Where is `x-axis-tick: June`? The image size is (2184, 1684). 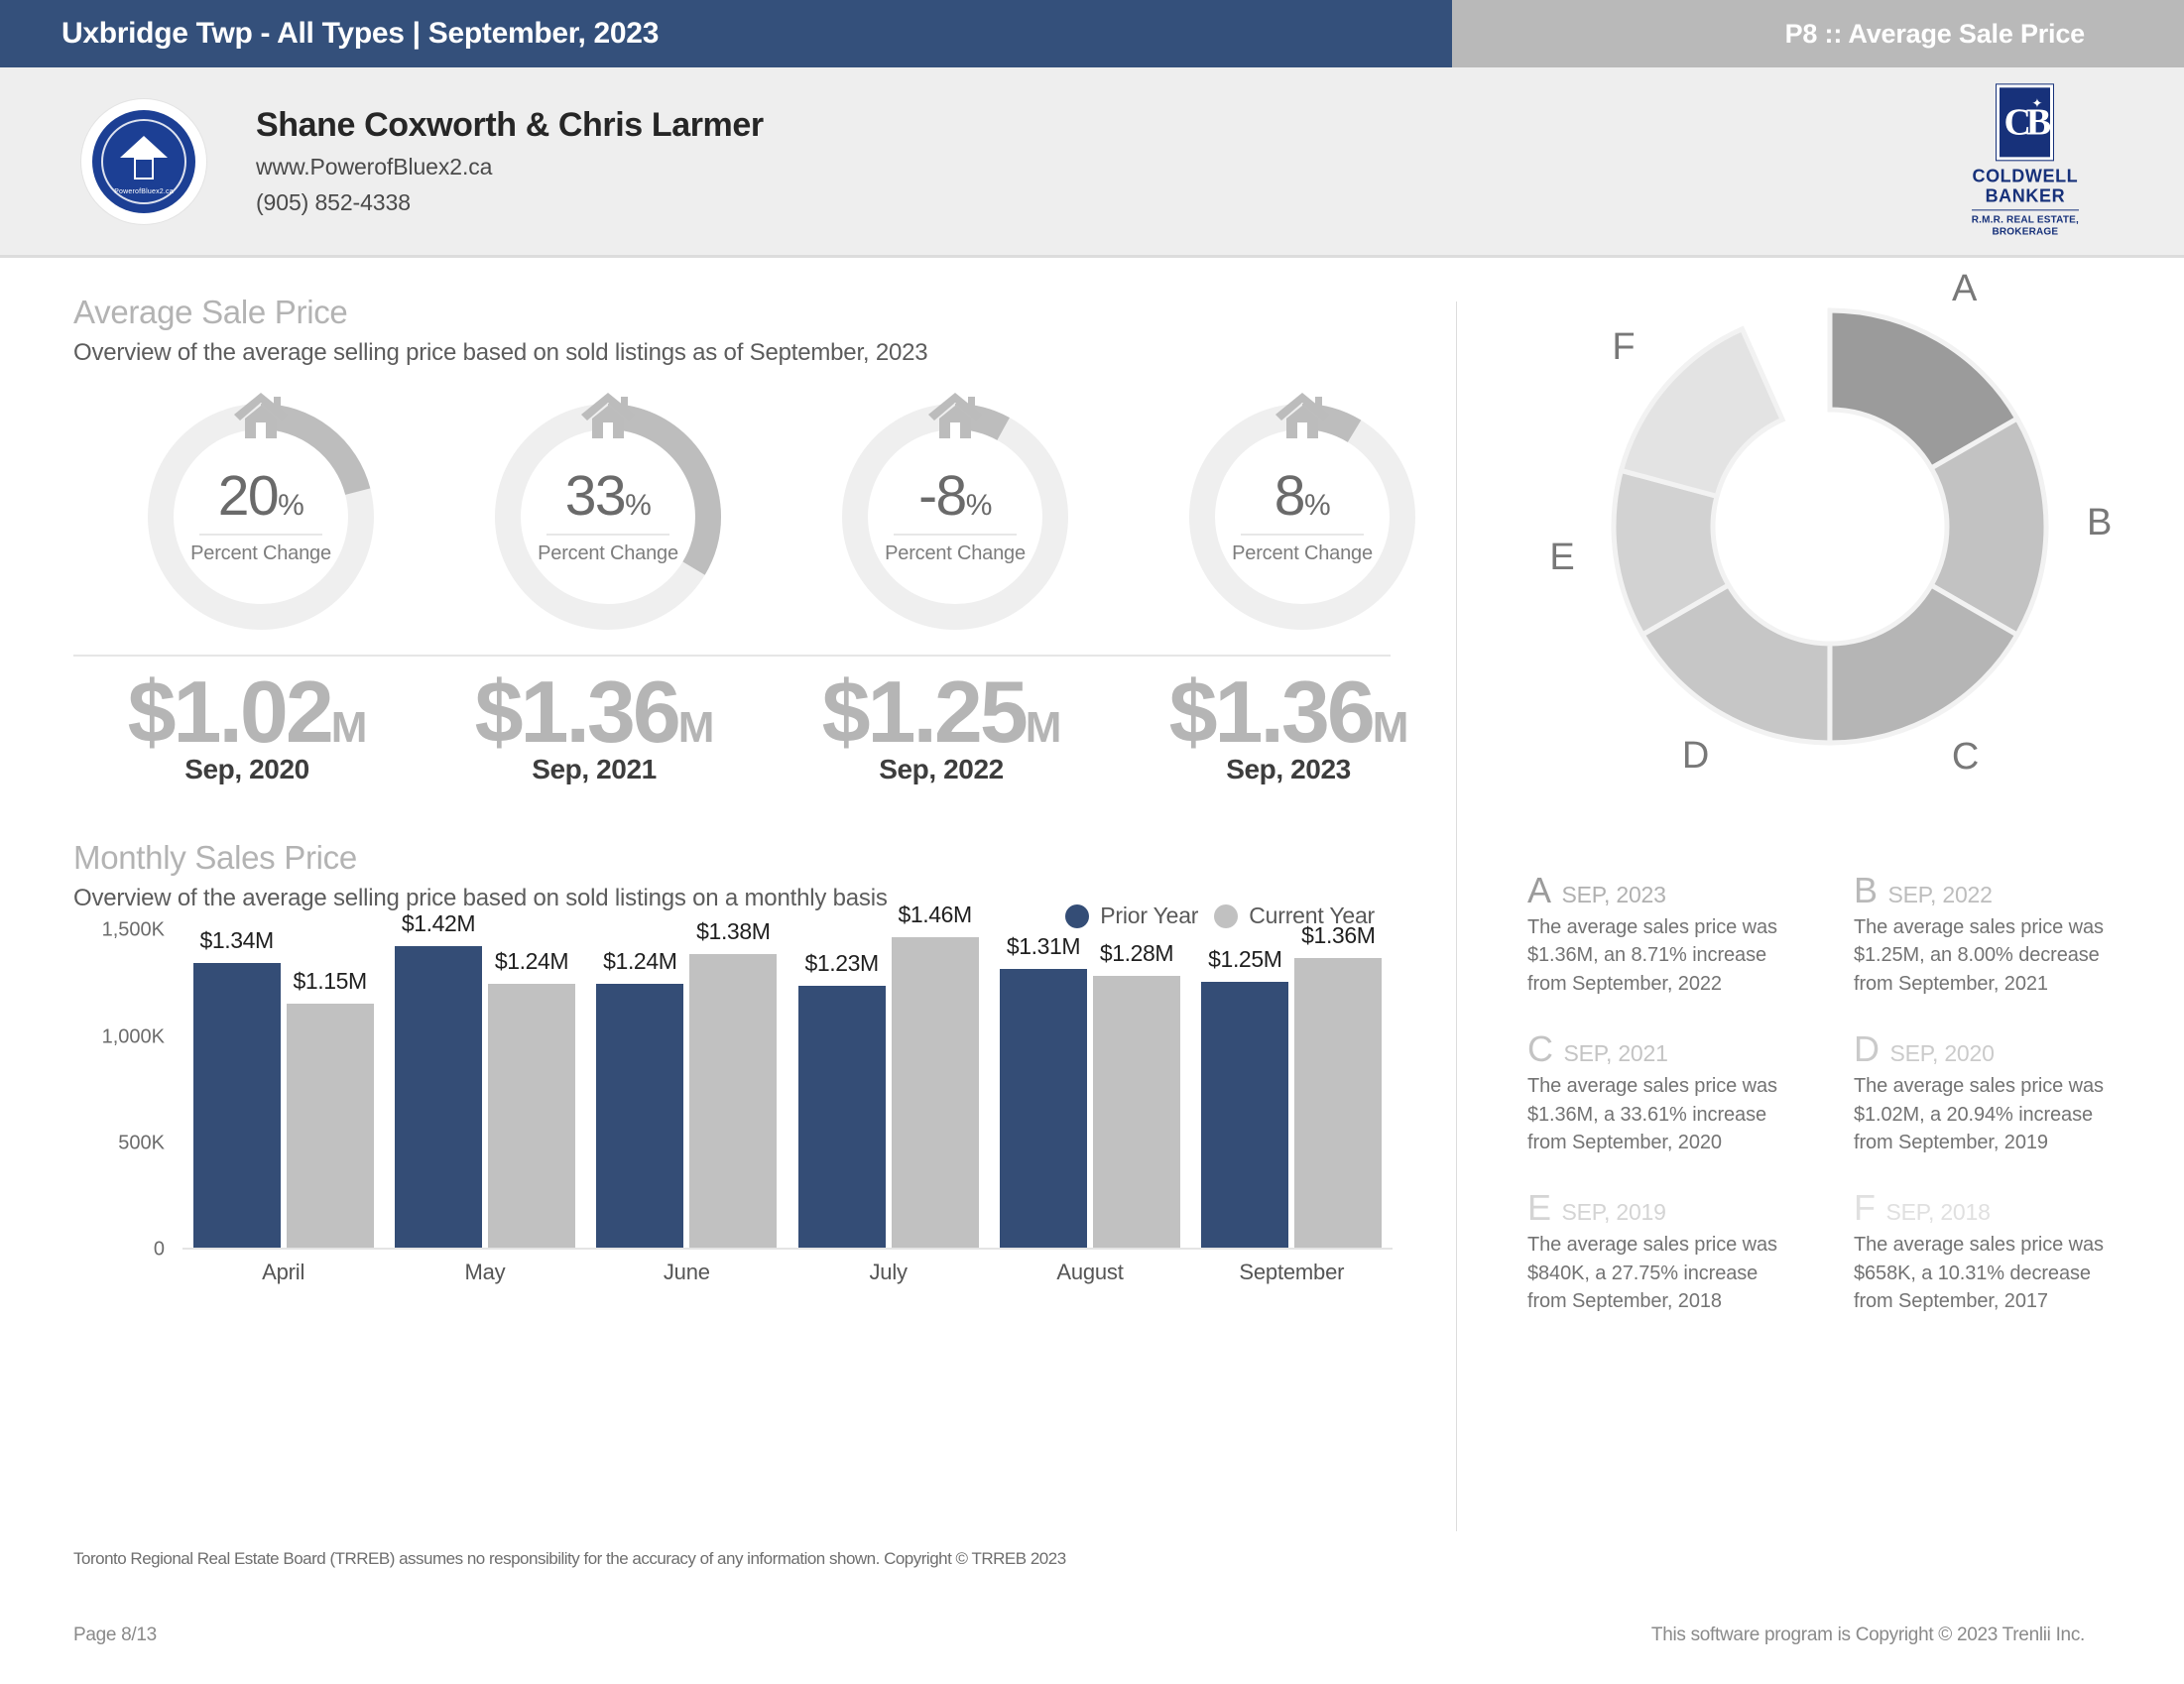 x-axis-tick: June is located at coordinates (686, 1272).